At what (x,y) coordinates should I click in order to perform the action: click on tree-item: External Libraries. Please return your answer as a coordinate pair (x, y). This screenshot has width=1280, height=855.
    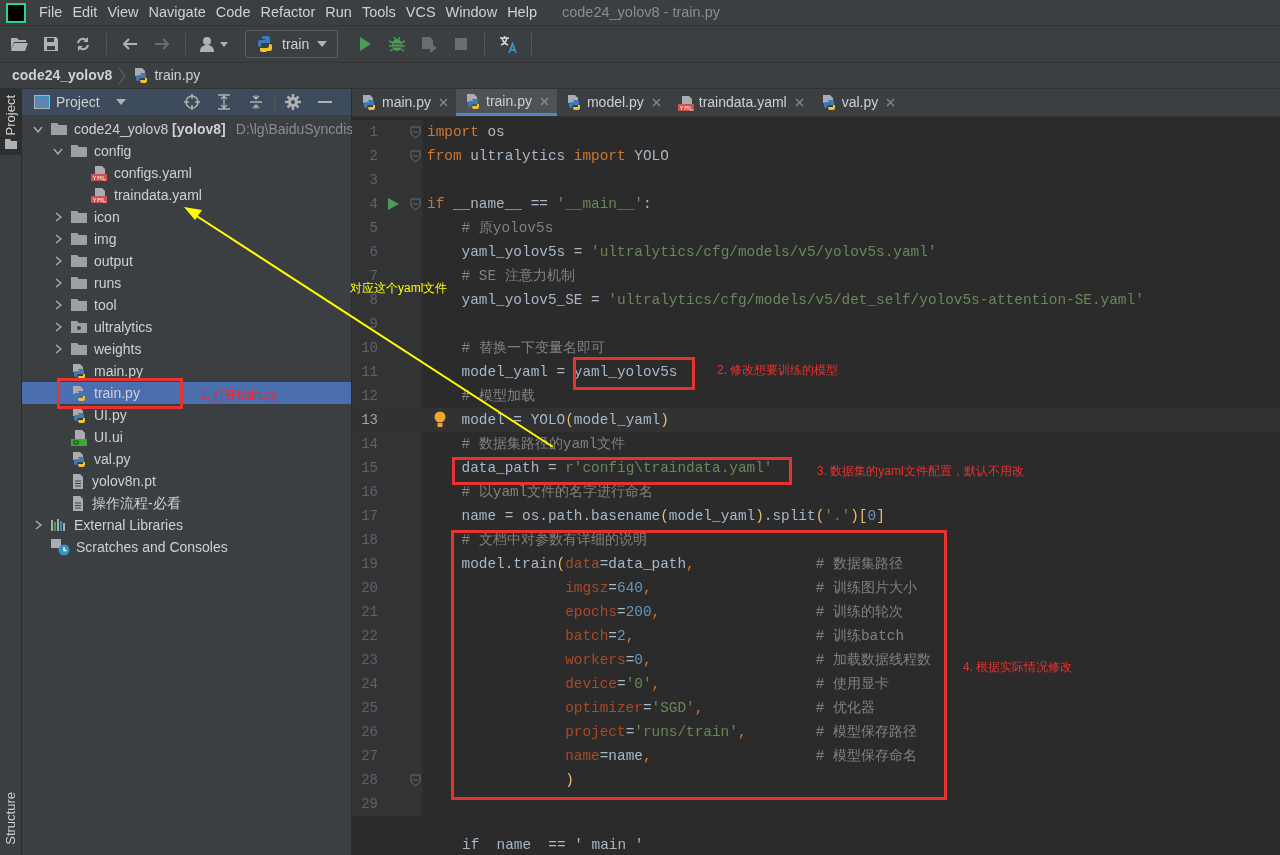
    Looking at the image, I should click on (186, 525).